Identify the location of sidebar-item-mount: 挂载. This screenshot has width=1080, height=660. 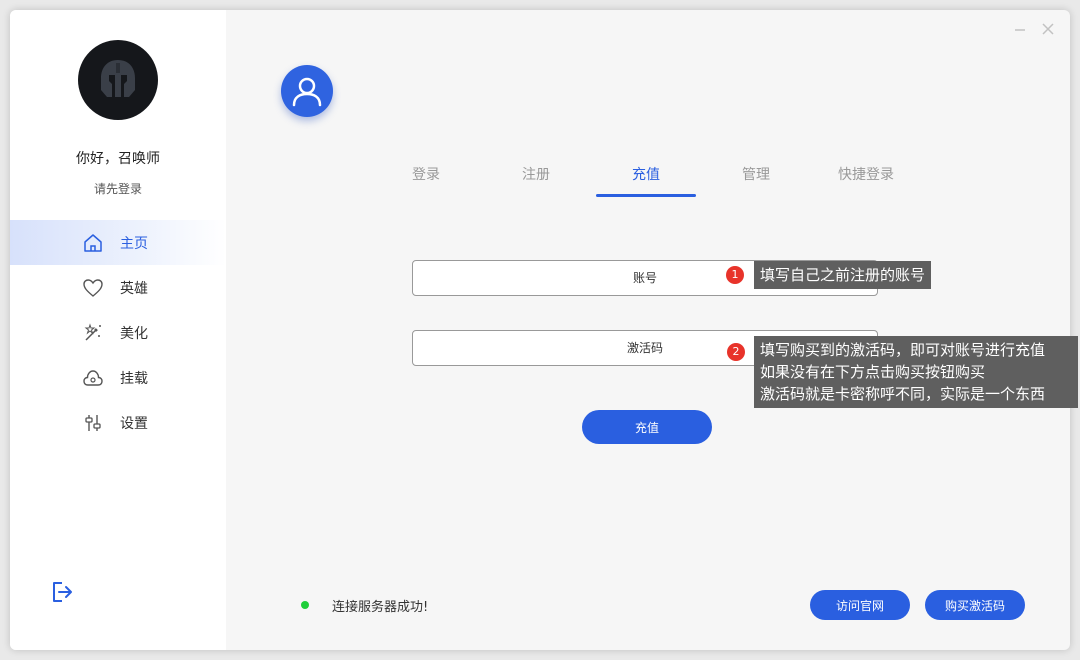
(118, 377).